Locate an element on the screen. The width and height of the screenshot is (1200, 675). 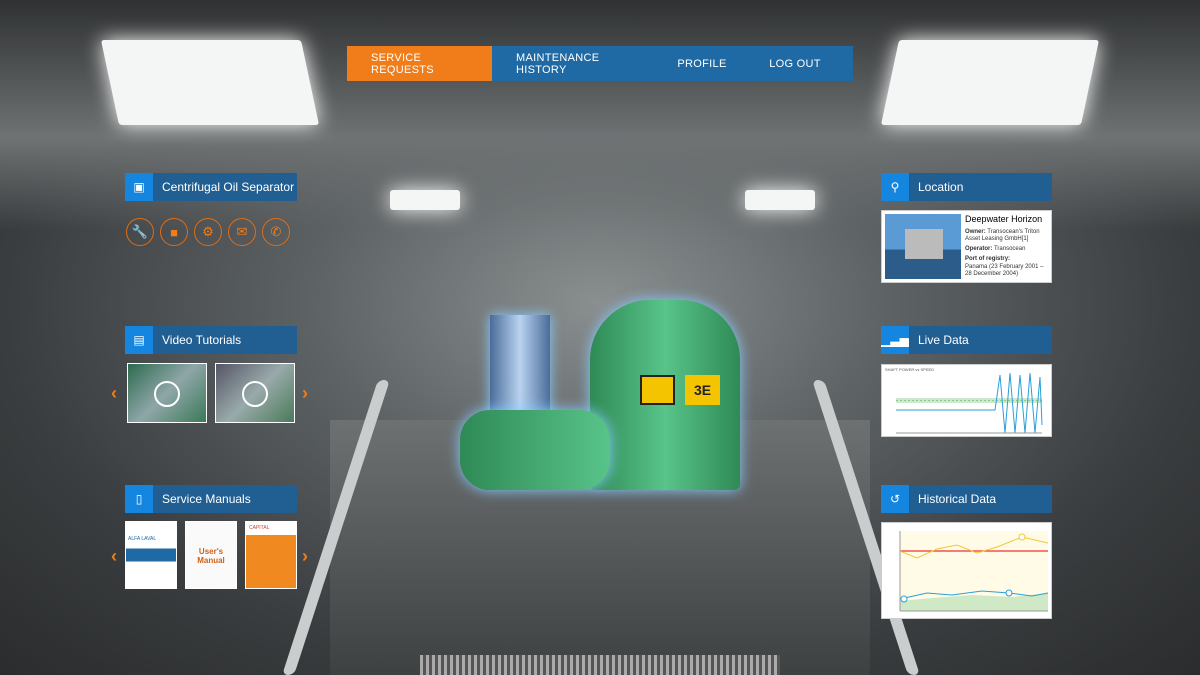
historical-title: Historical Data is located at coordinates (957, 499).